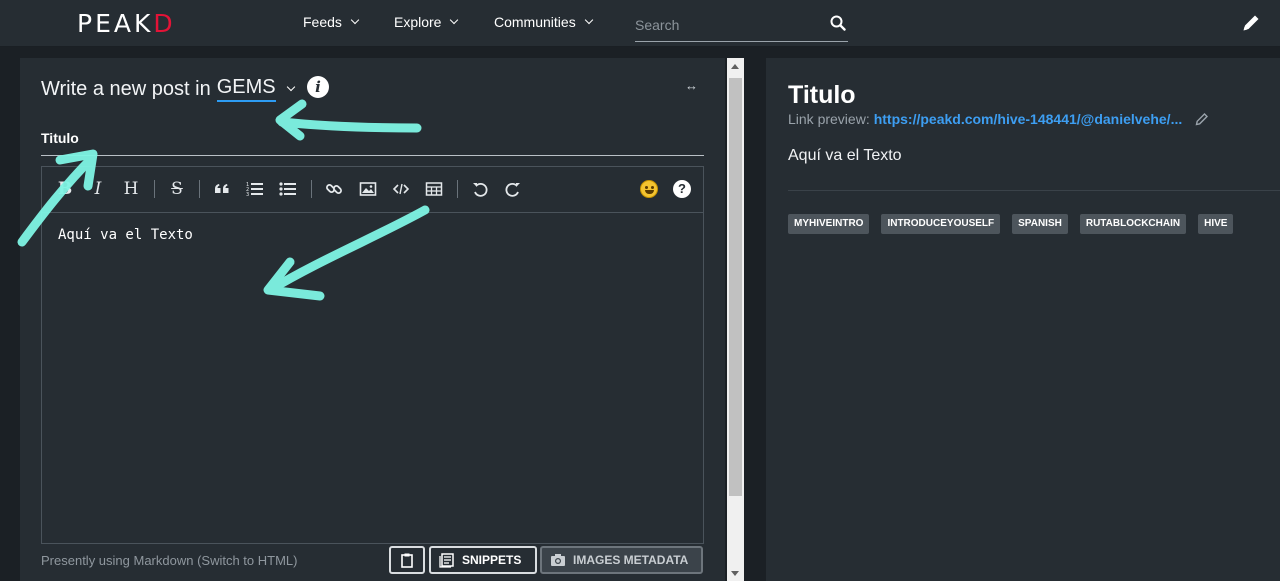  Describe the element at coordinates (126, 88) in the screenshot. I see `heading-prefix: Write a new post in` at that location.